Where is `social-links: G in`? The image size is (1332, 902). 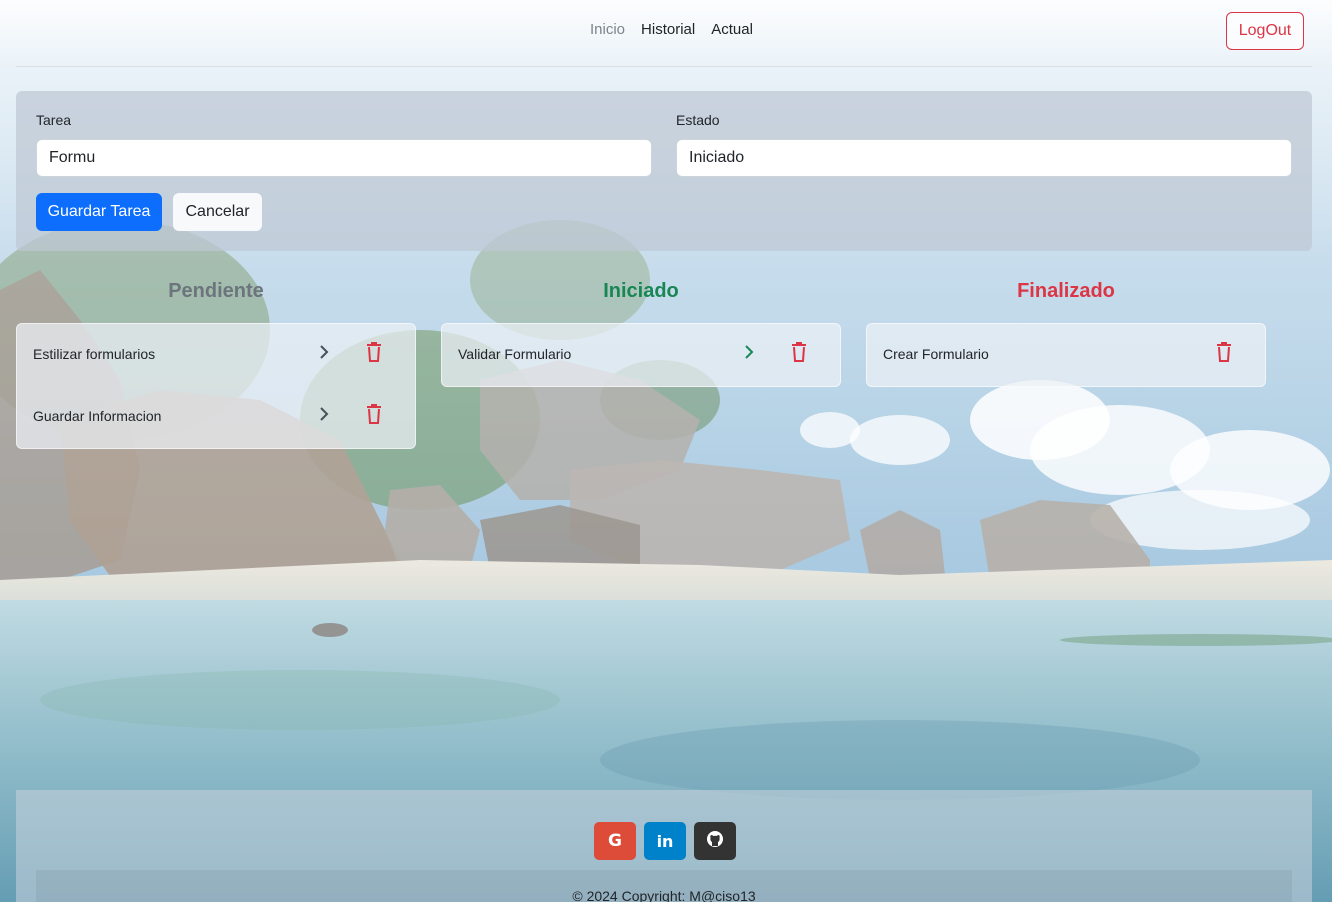 social-links: G in is located at coordinates (665, 841).